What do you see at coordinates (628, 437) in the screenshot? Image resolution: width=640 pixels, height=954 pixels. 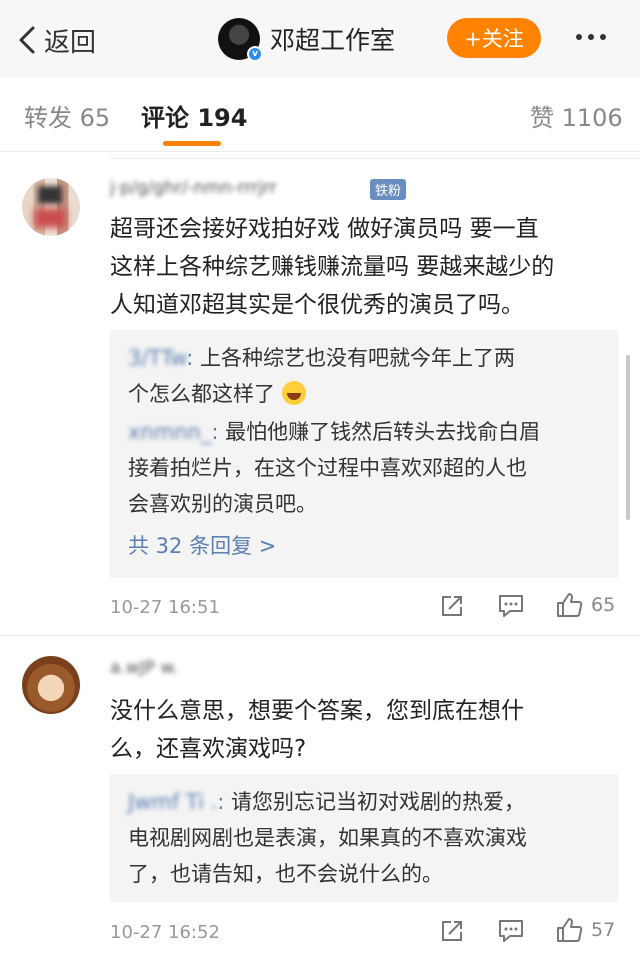 I see `scrollbar` at bounding box center [628, 437].